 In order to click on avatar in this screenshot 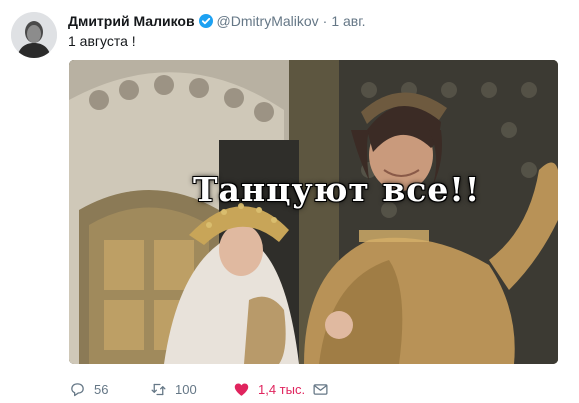, I will do `click(34, 35)`.